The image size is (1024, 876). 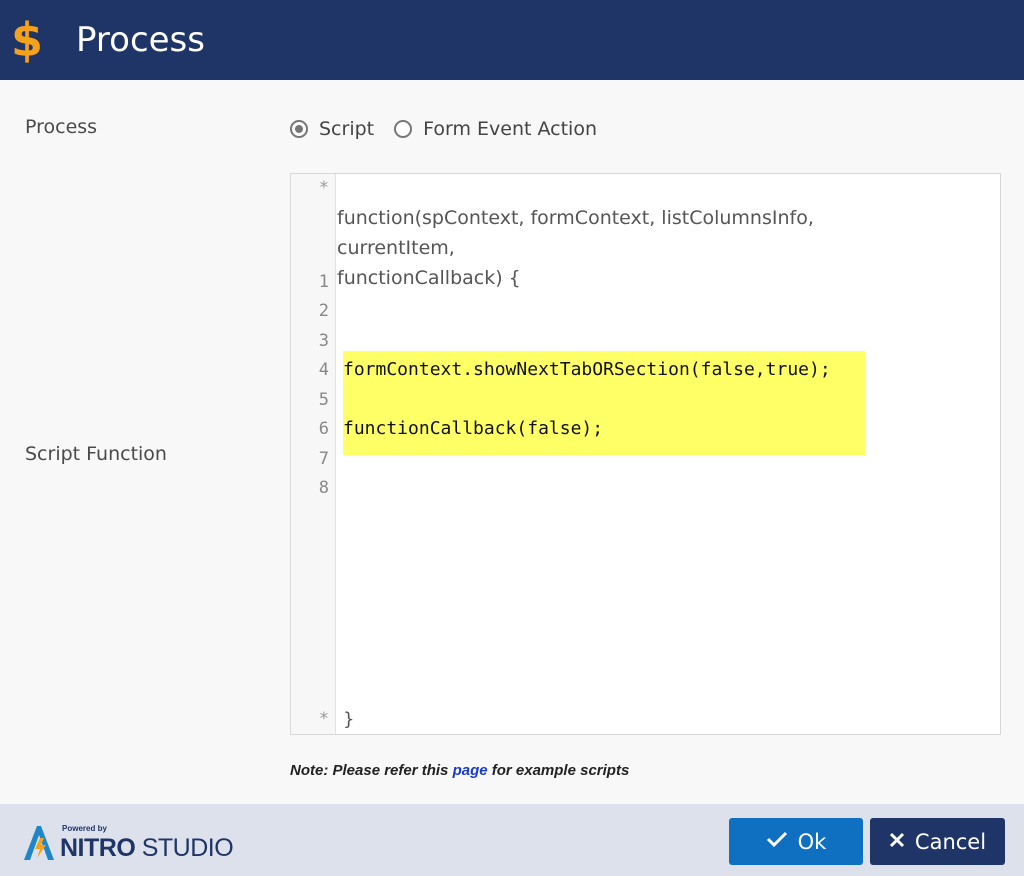 I want to click on dialog-header: $ Process, so click(x=512, y=40).